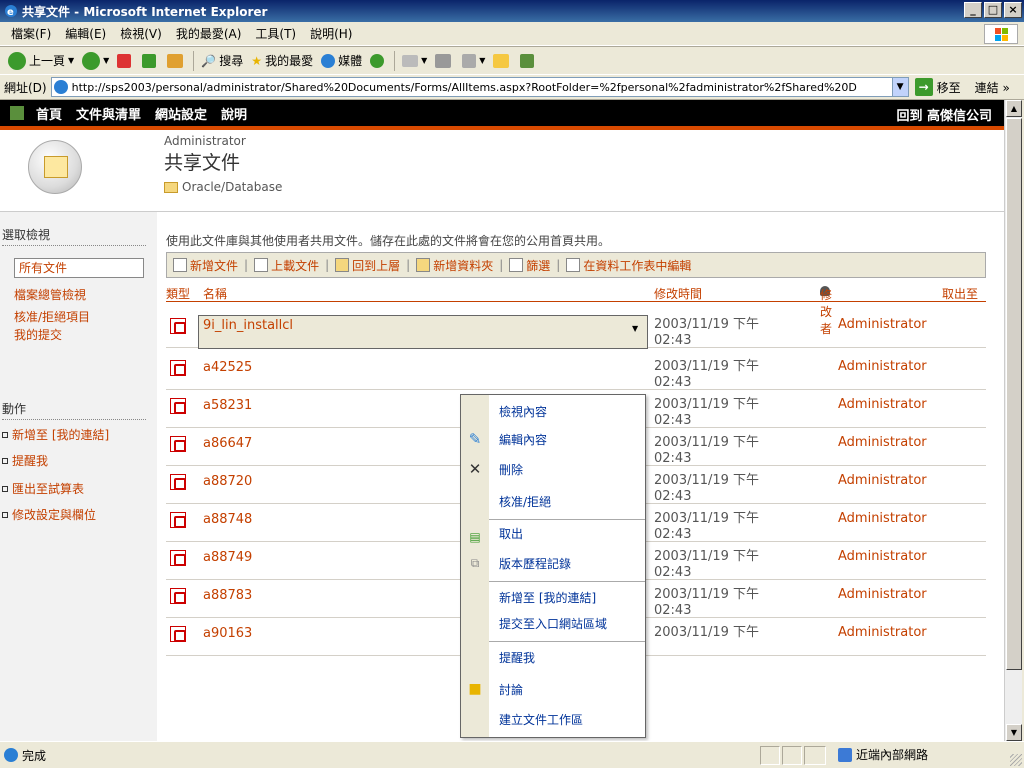  I want to click on favorites-button: ★ 我的最愛, so click(282, 60).